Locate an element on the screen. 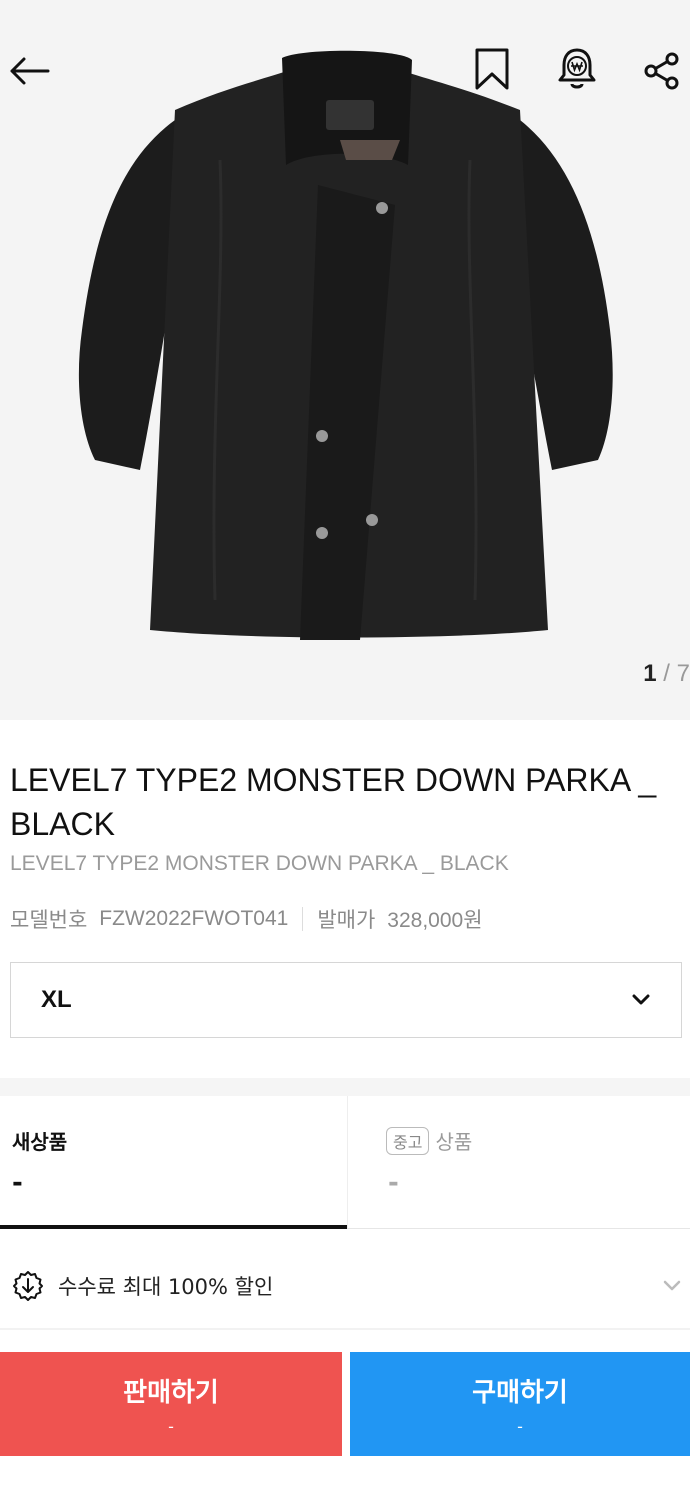  size-select-value: XL is located at coordinates (56, 999).